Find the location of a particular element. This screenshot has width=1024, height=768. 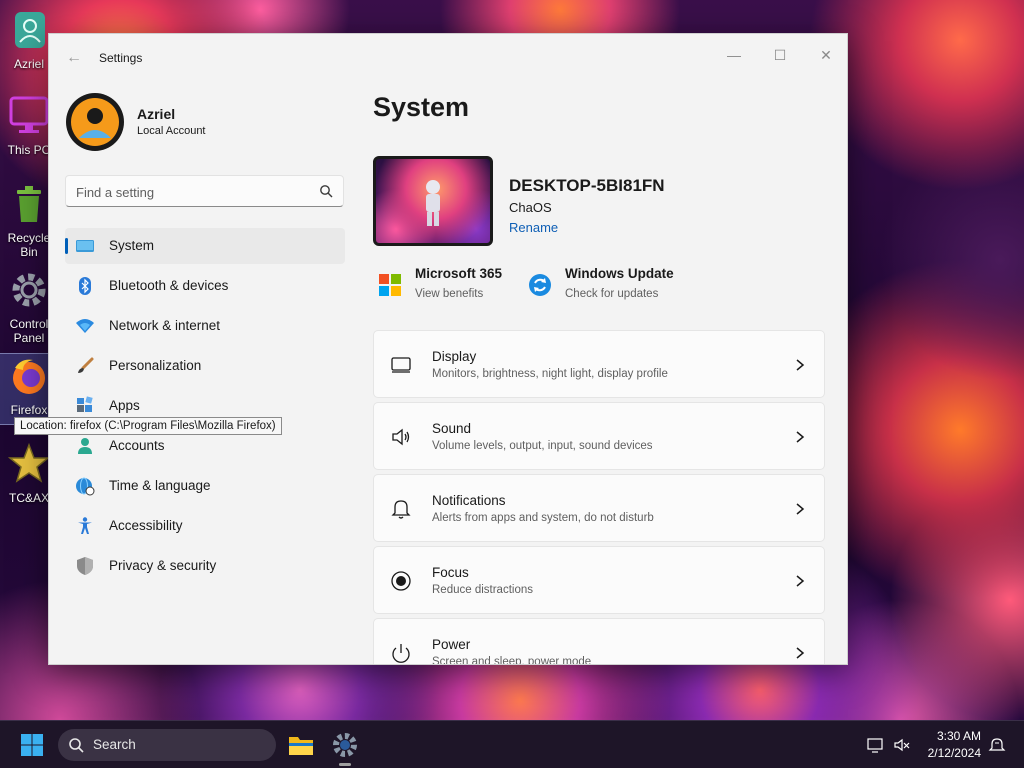

wifi-icon is located at coordinates (85, 326).